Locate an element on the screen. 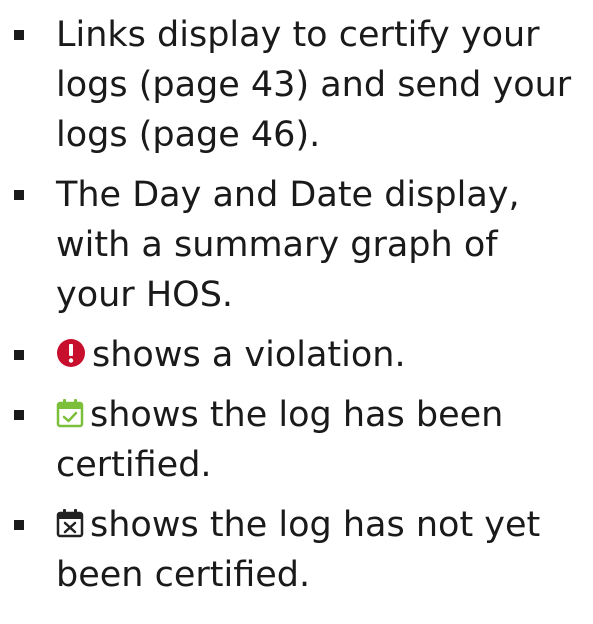 The width and height of the screenshot is (593, 624). violation-icon is located at coordinates (71, 353).